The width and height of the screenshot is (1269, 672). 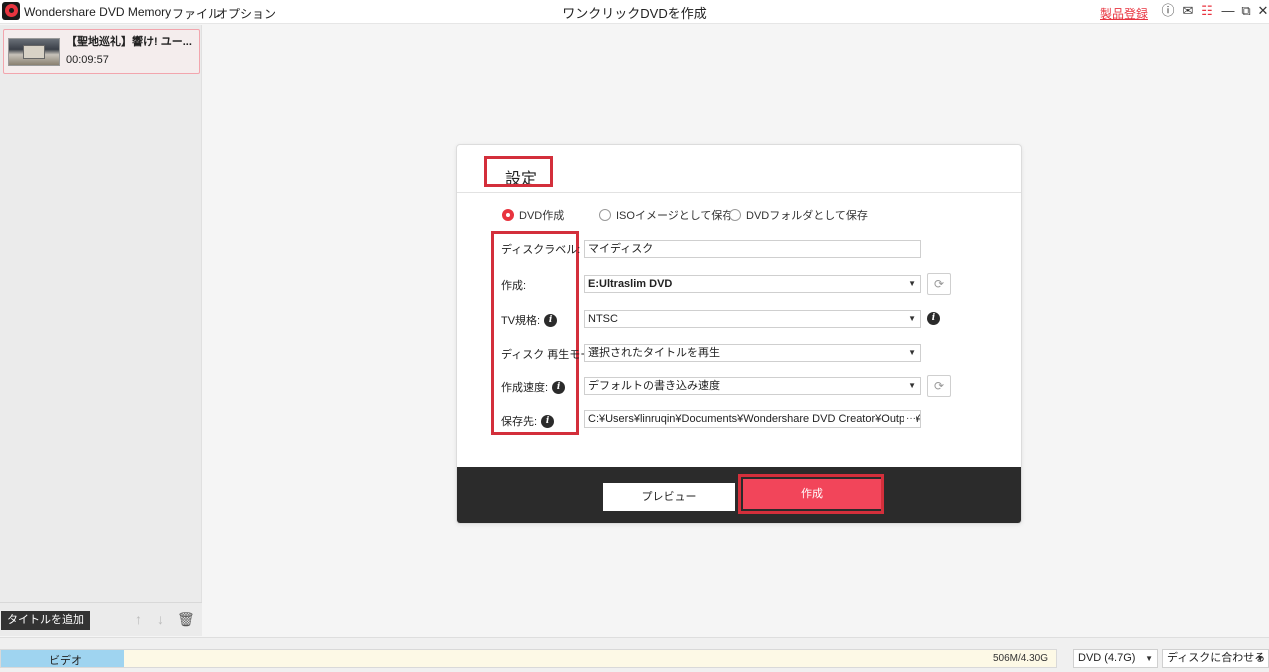 What do you see at coordinates (630, 284) in the screenshot?
I see `select-value: E:Ultraslim DVD` at bounding box center [630, 284].